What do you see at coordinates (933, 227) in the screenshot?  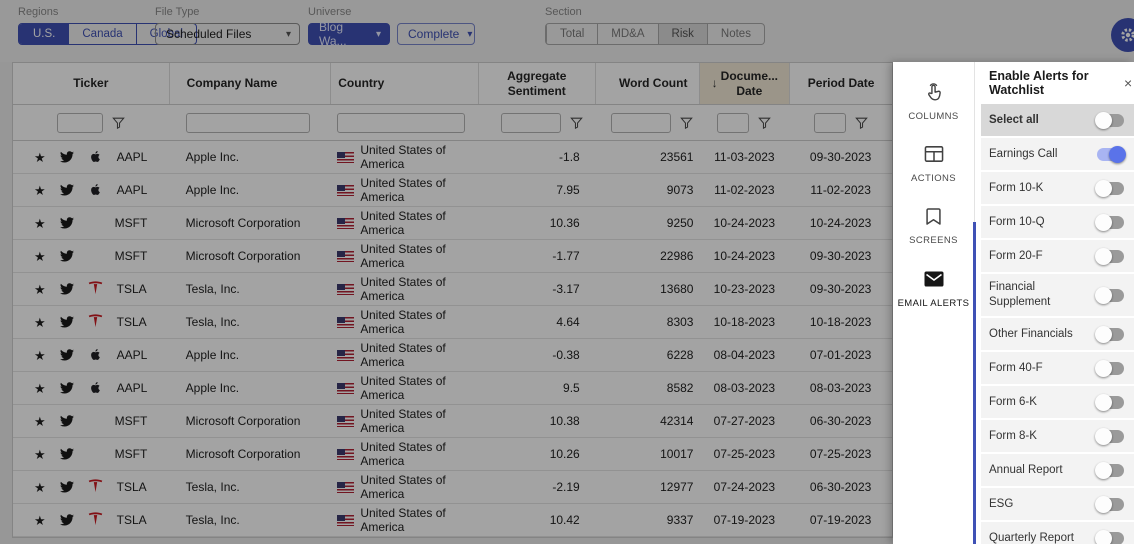 I see `rail-nav-item: SCREENS` at bounding box center [933, 227].